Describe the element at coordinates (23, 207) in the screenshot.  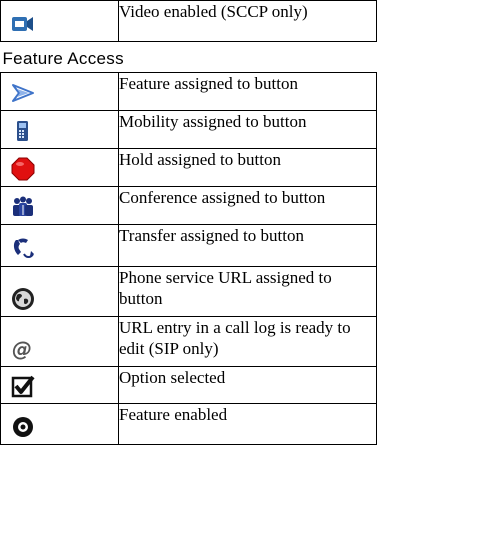
I see `conference-icon` at that location.